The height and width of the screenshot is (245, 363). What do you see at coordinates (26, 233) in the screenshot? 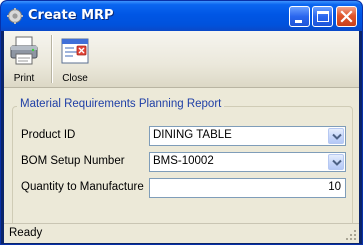
I see `status-text: Ready` at bounding box center [26, 233].